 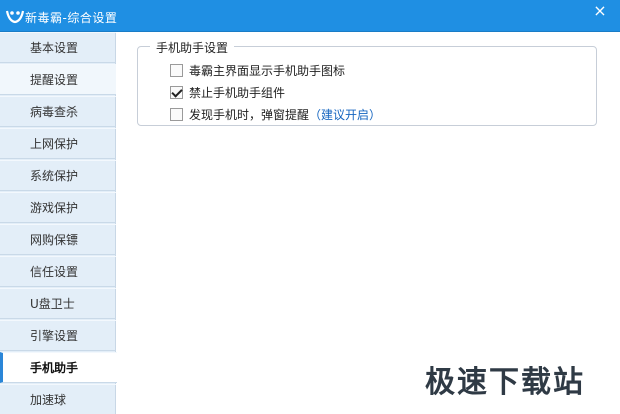 I want to click on sidebar-item-trust: 信任设置, so click(x=58, y=271).